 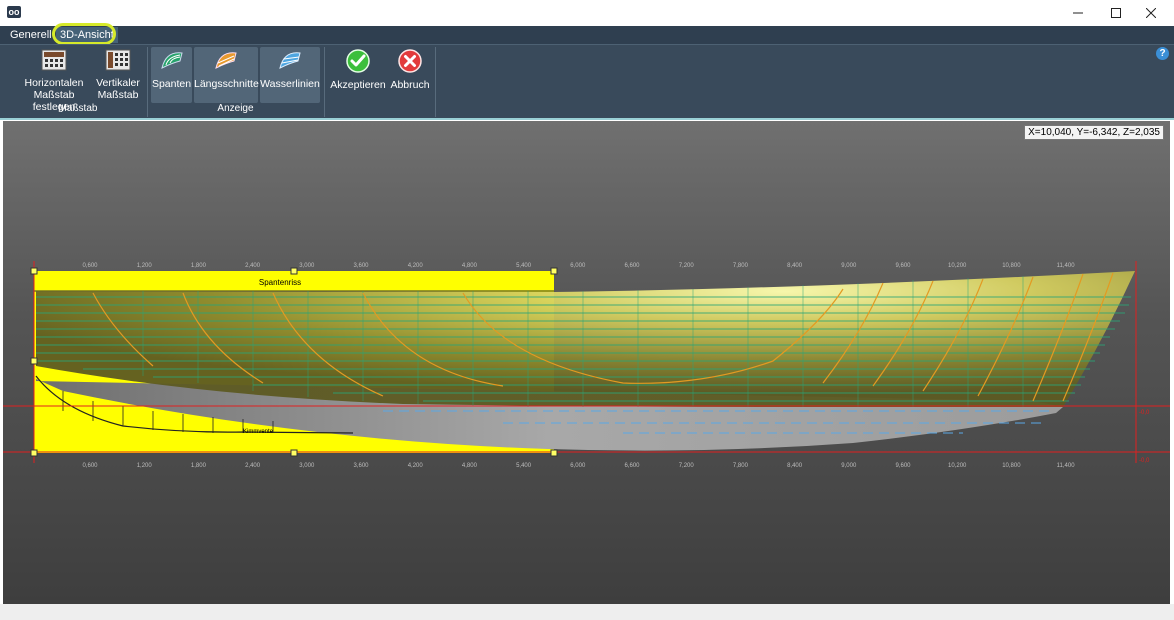 What do you see at coordinates (587, 13) in the screenshot?
I see `title-bar: oo` at bounding box center [587, 13].